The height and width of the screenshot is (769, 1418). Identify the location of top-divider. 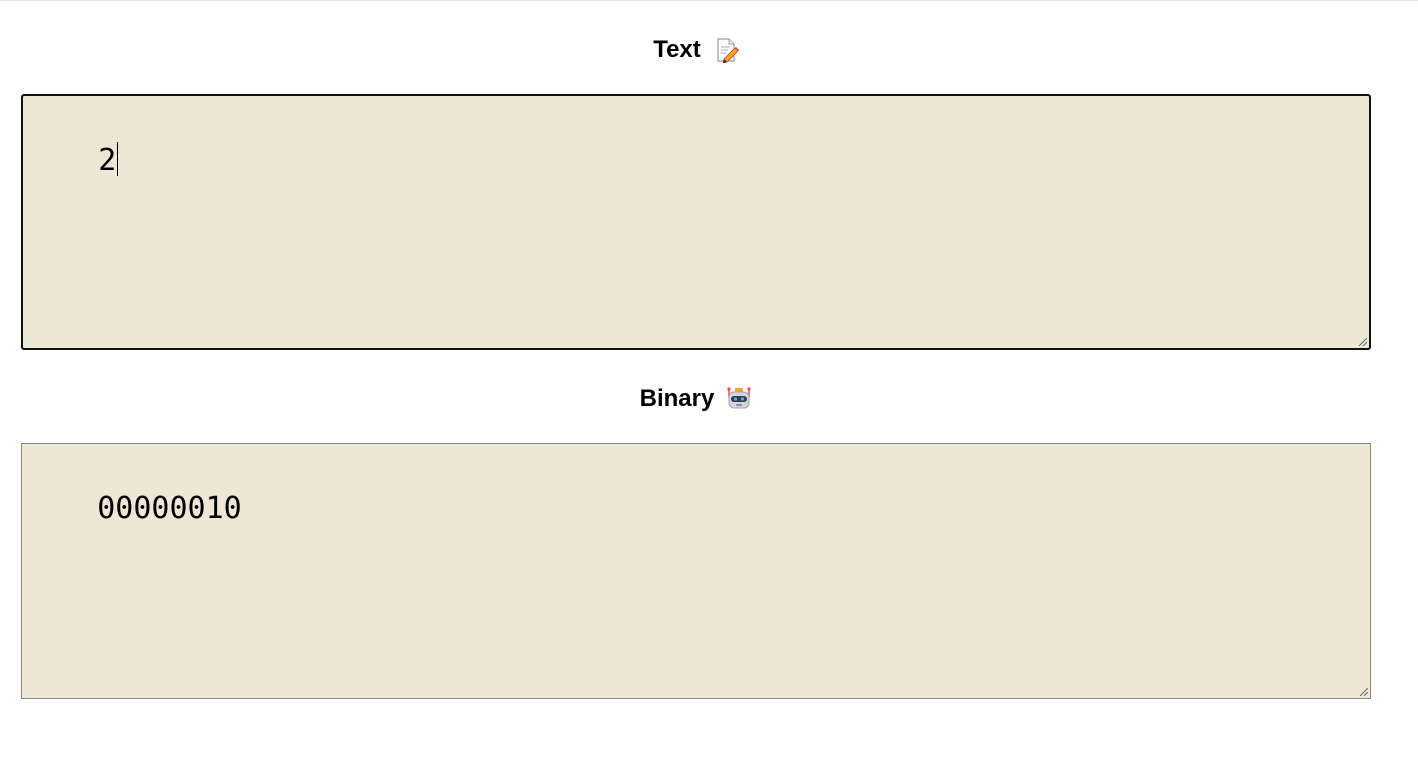
(709, 0).